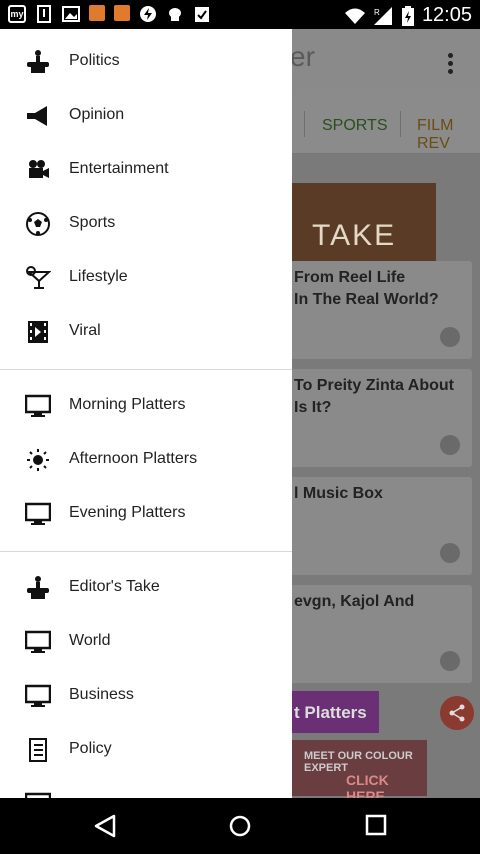 This screenshot has width=480, height=854. Describe the element at coordinates (44, 14) in the screenshot. I see `download-icon` at that location.